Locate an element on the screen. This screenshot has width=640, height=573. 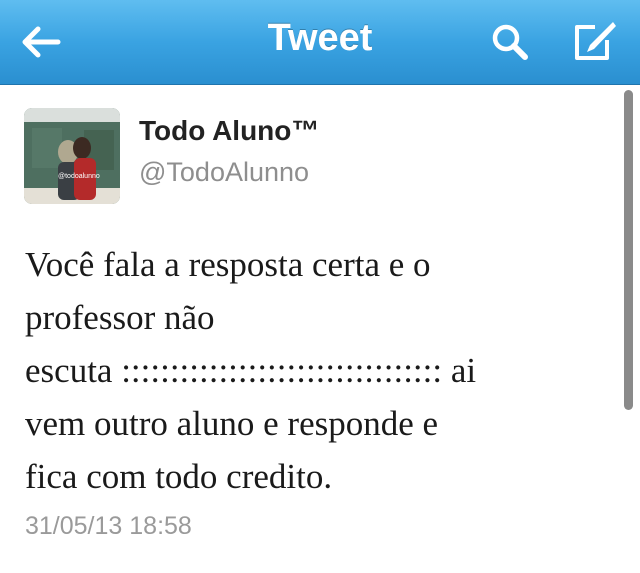
display-name: Todo Aluno™ is located at coordinates (229, 131).